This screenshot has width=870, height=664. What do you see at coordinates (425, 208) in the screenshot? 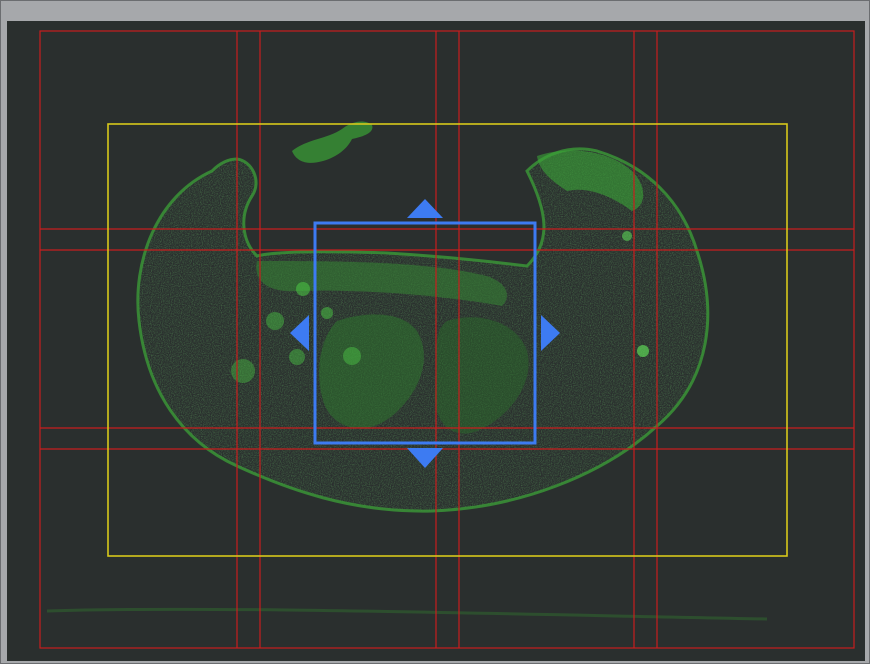
I see `triangle-up-icon` at bounding box center [425, 208].